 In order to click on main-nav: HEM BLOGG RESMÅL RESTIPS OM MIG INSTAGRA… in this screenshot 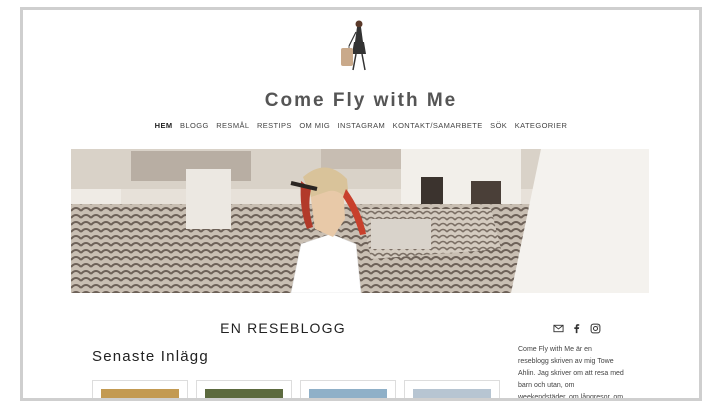, I will do `click(361, 125)`.